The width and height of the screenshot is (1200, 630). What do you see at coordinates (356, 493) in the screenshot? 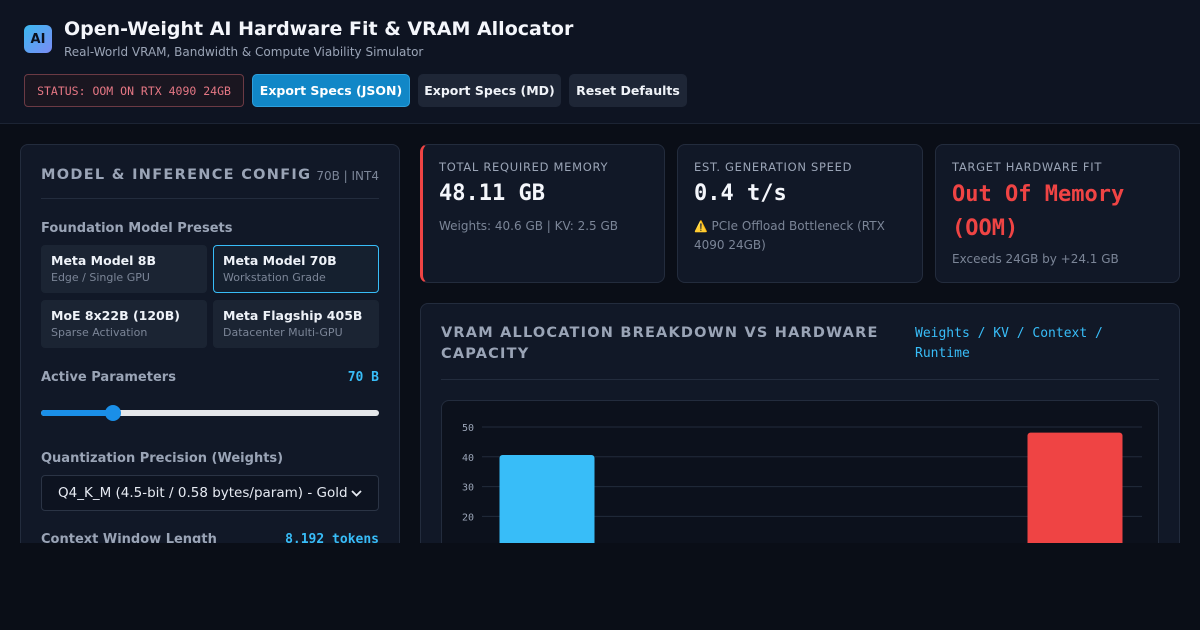
I see `chevron-down-icon` at bounding box center [356, 493].